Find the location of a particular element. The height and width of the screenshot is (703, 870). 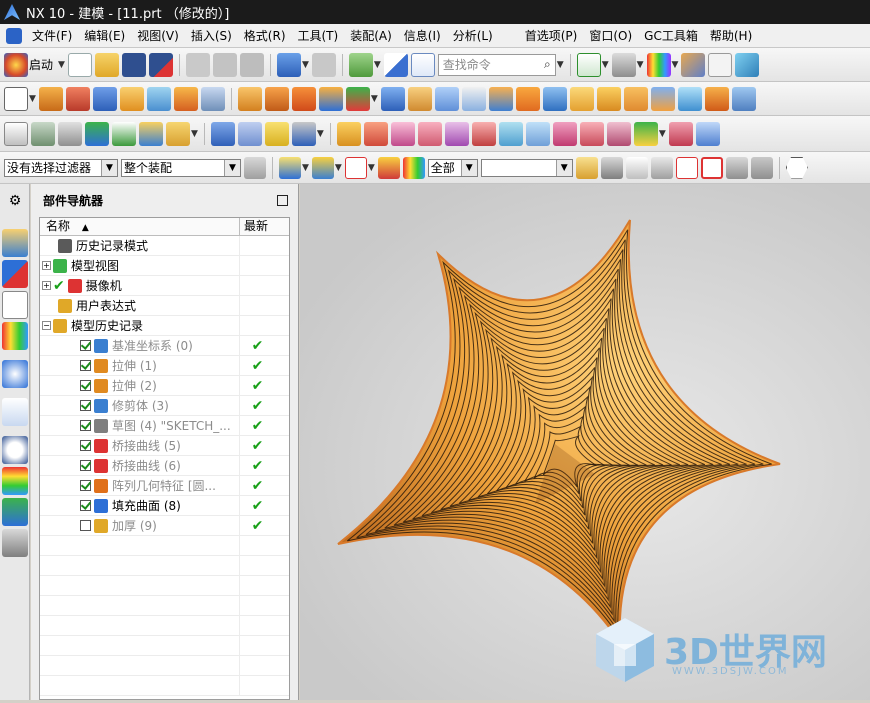

layers-icon is located at coordinates (43, 133).